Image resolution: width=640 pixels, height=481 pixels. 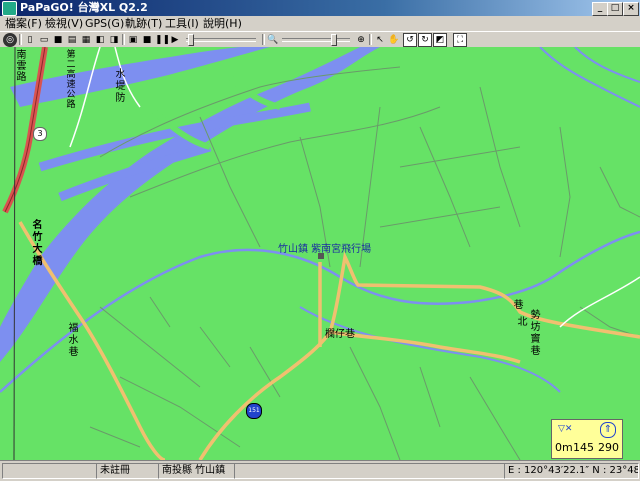 I want to click on gps-icon: ◎, so click(x=10, y=40).